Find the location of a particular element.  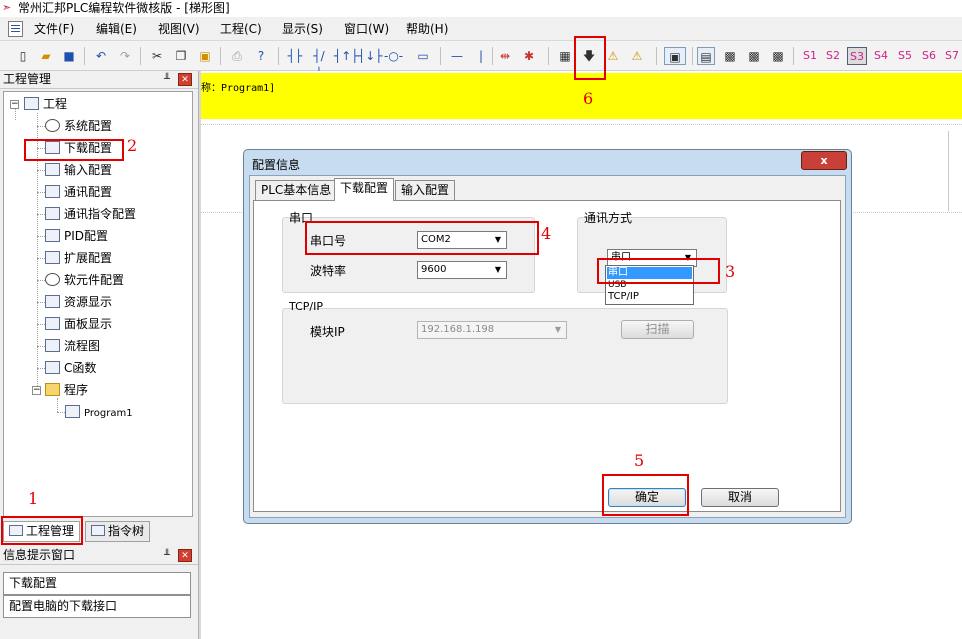

menu-display: 显示(S) is located at coordinates (302, 29).